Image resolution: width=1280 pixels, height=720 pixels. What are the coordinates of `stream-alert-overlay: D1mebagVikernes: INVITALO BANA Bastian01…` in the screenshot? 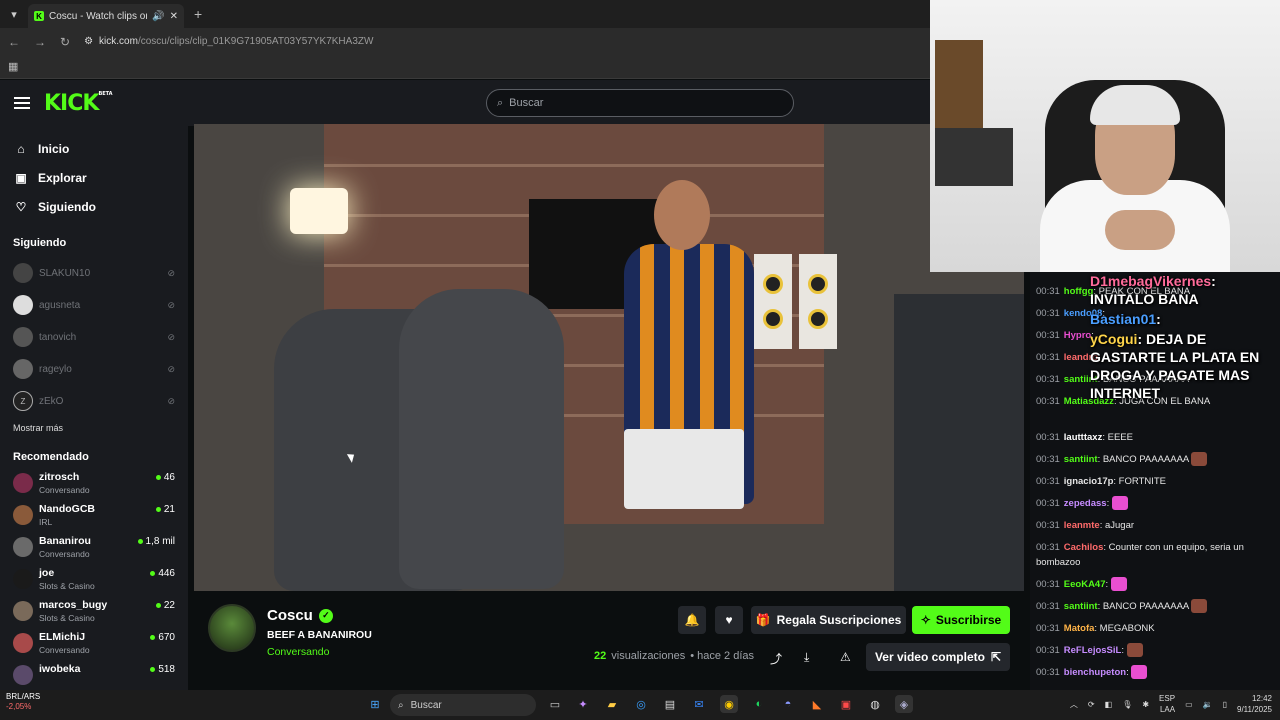 It's located at (1175, 337).